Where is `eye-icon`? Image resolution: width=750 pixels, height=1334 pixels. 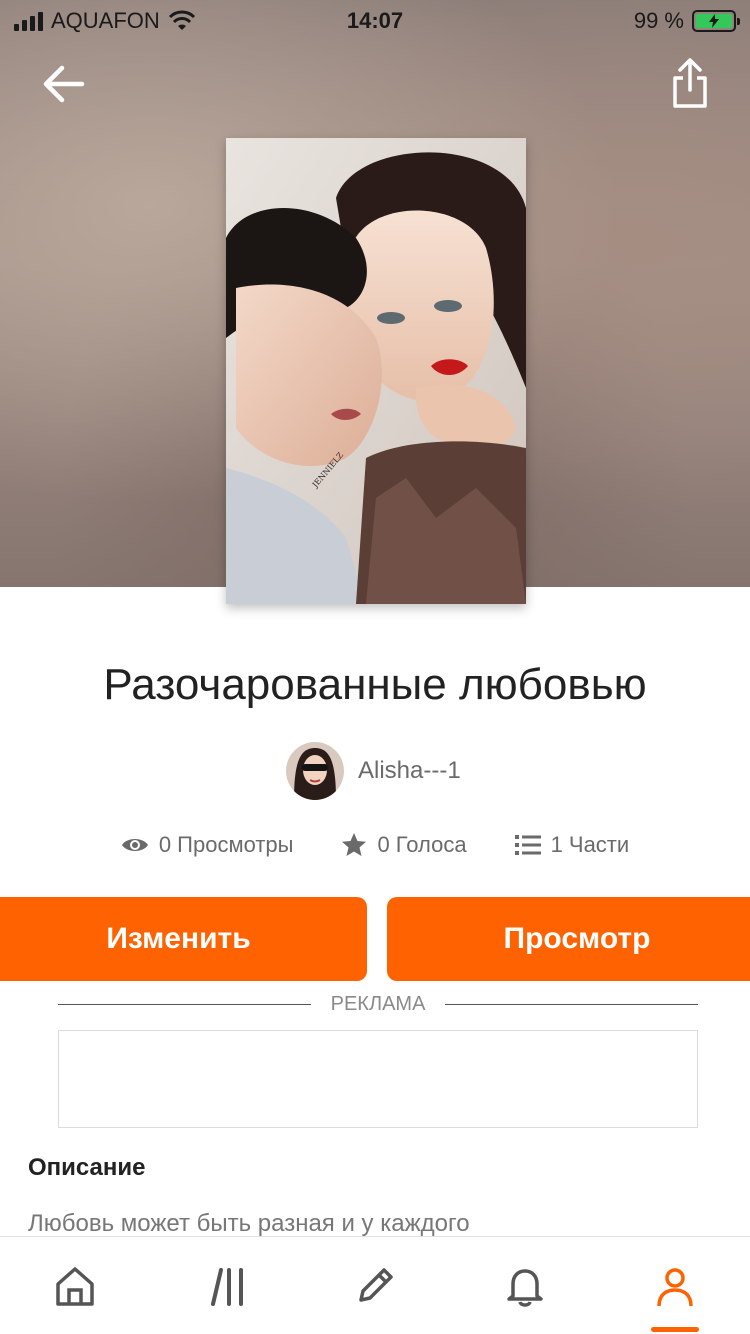 eye-icon is located at coordinates (134, 845).